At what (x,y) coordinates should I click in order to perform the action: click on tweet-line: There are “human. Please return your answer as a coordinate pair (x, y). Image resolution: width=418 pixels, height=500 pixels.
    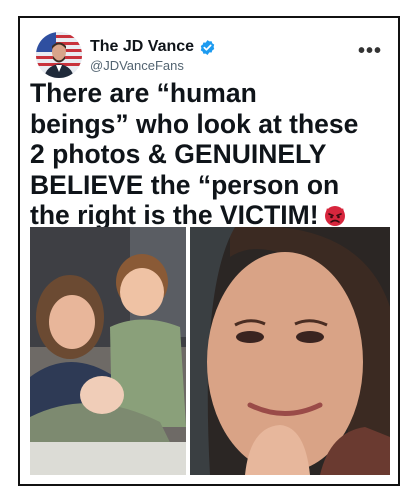
    Looking at the image, I should click on (143, 93).